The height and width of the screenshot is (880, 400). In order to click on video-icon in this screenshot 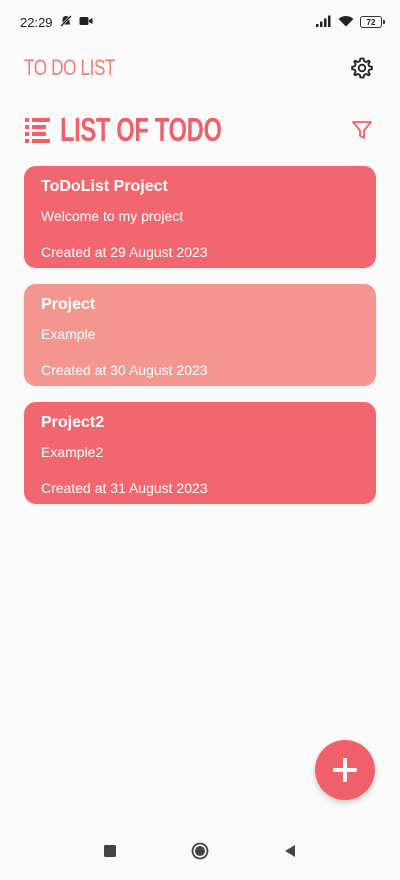, I will do `click(86, 22)`.